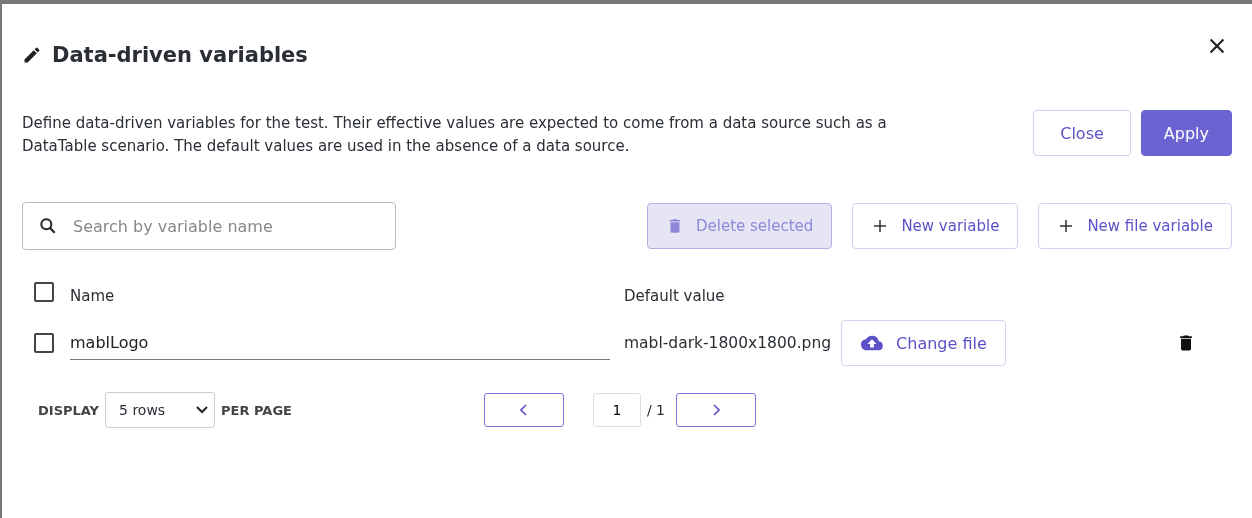 This screenshot has height=518, width=1252. Describe the element at coordinates (455, 135) in the screenshot. I see `description-text: Define data-driven variables for the test. Their effective values are expected to come from a data source such as a DataTable scenario. The default values are used in the absence of a data source.` at that location.